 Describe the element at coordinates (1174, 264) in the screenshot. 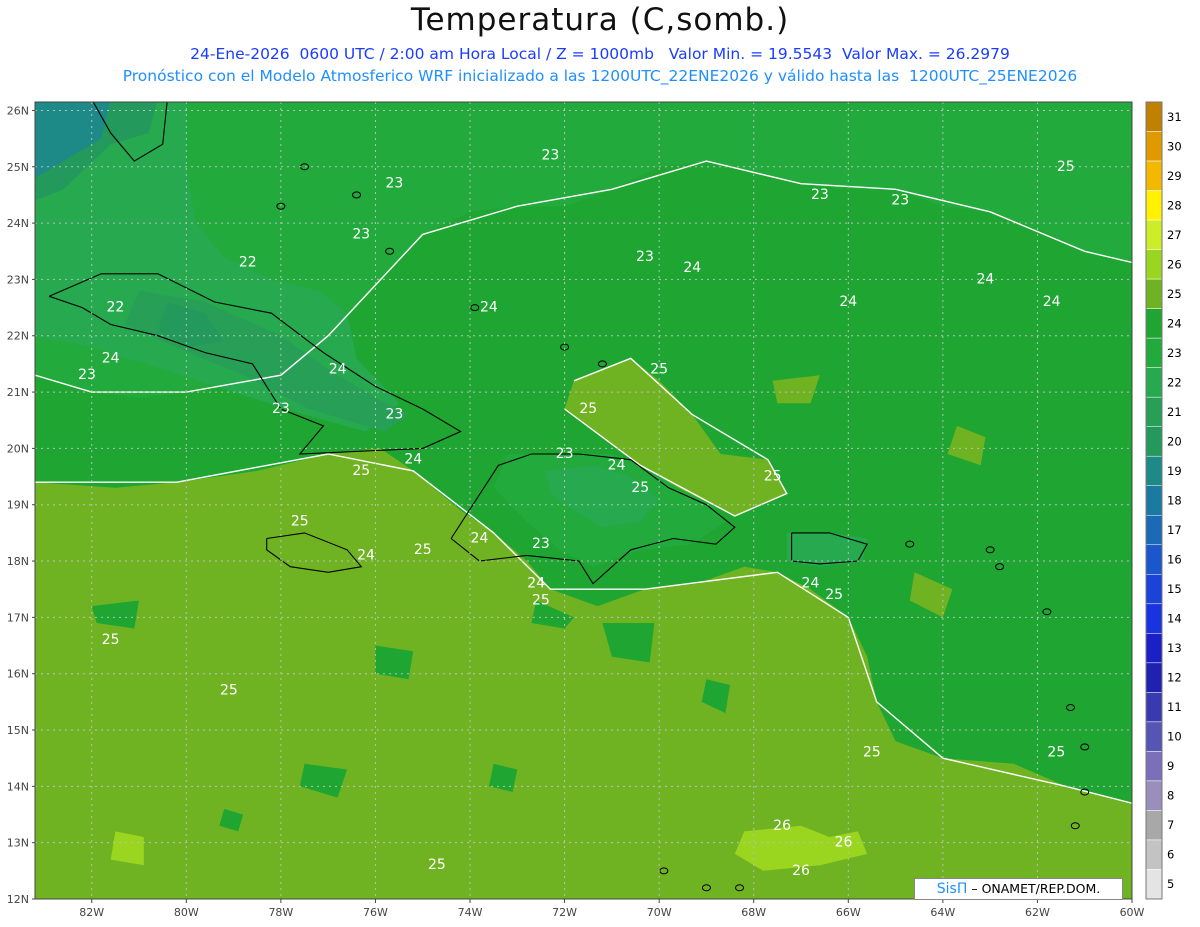

I see `legend-label: 26` at that location.